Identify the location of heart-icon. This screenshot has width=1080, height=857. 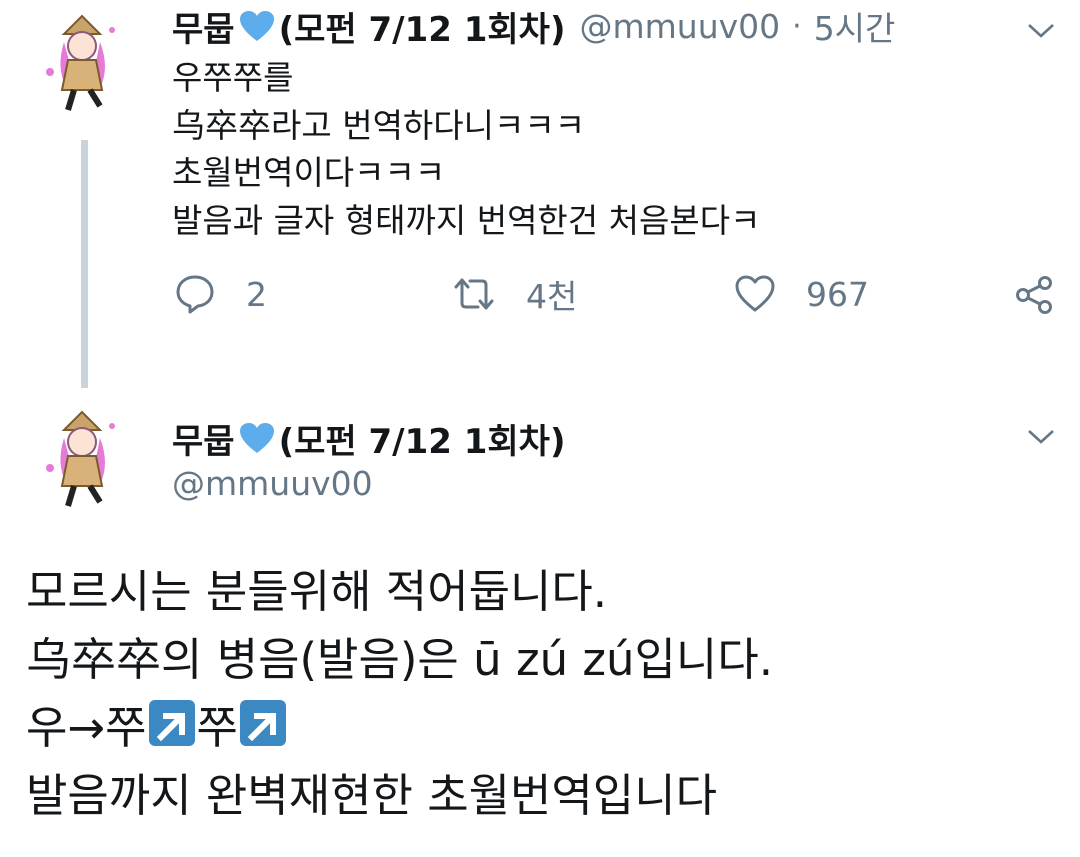
(755, 293).